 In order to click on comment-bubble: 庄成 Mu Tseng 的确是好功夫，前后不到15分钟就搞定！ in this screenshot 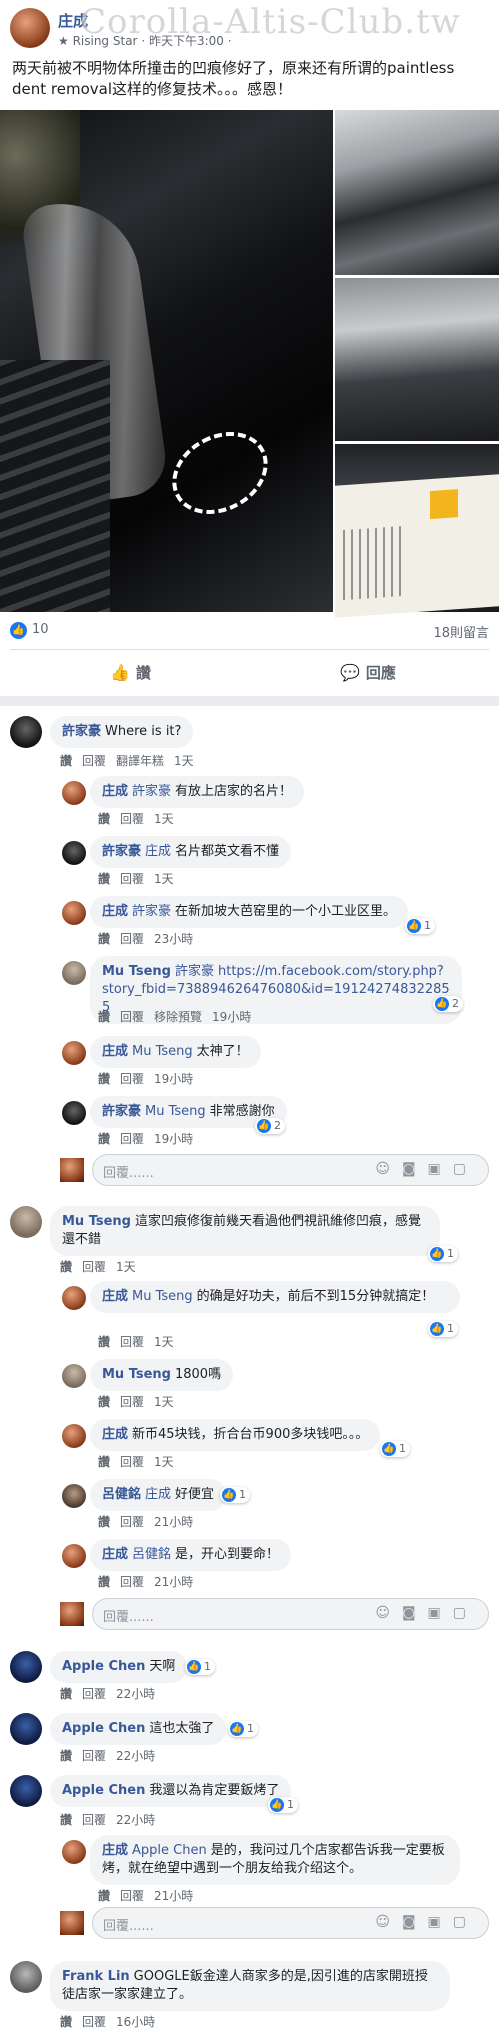, I will do `click(275, 1297)`.